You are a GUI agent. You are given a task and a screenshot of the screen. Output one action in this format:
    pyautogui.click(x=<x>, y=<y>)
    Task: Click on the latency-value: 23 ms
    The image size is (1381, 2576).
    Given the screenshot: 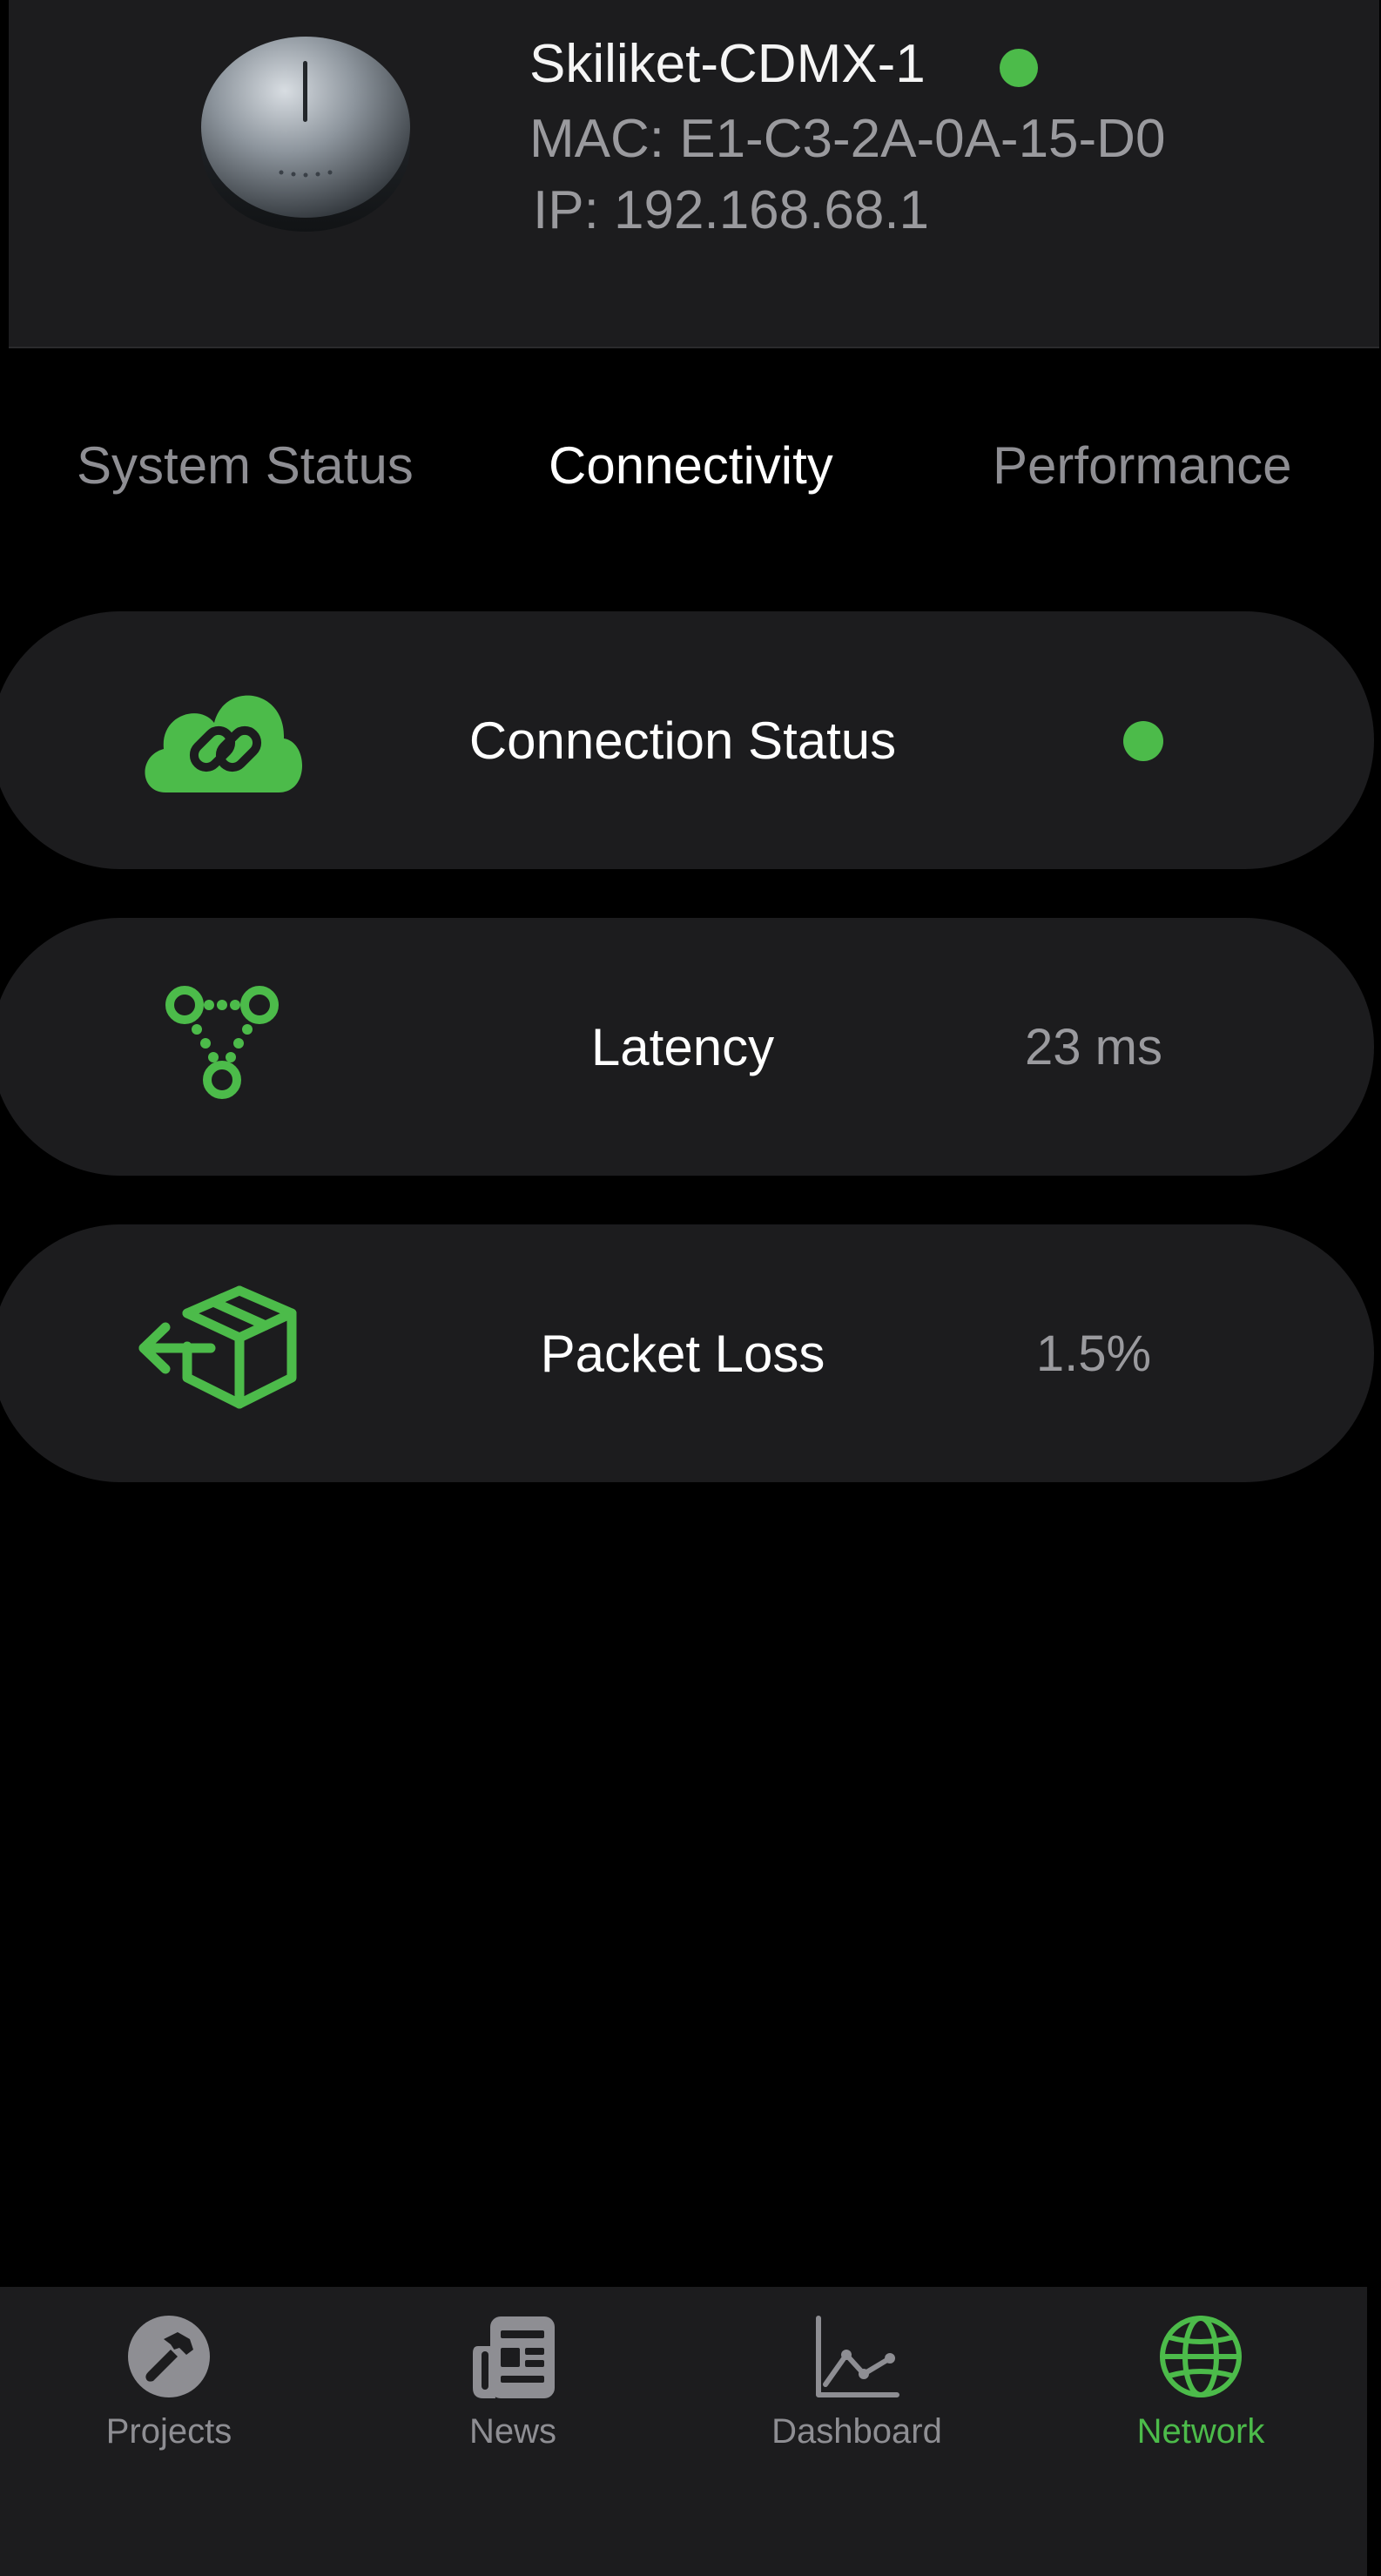 What is the action you would take?
    pyautogui.click(x=1093, y=1047)
    